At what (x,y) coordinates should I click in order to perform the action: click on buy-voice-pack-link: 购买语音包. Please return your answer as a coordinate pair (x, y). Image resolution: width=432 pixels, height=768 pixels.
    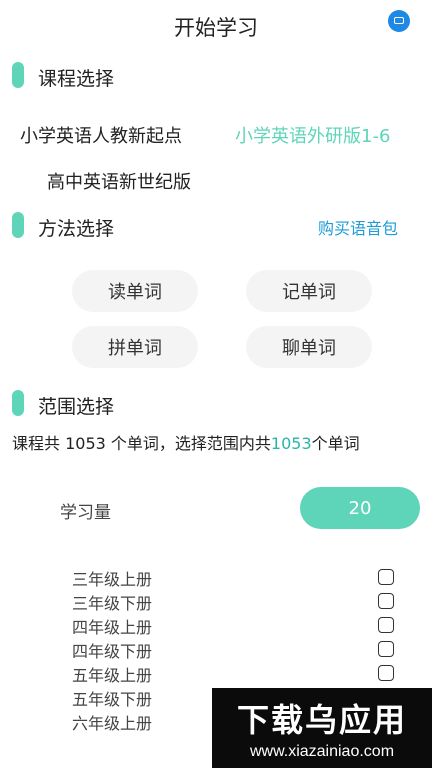
    Looking at the image, I should click on (358, 227).